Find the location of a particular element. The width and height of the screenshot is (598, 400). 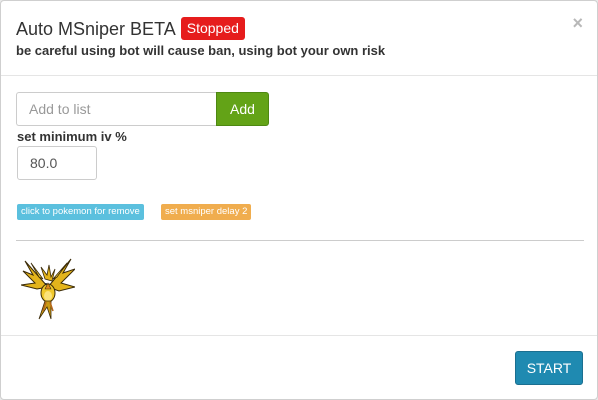

delay-tag: set msniper delay 2 is located at coordinates (206, 212).